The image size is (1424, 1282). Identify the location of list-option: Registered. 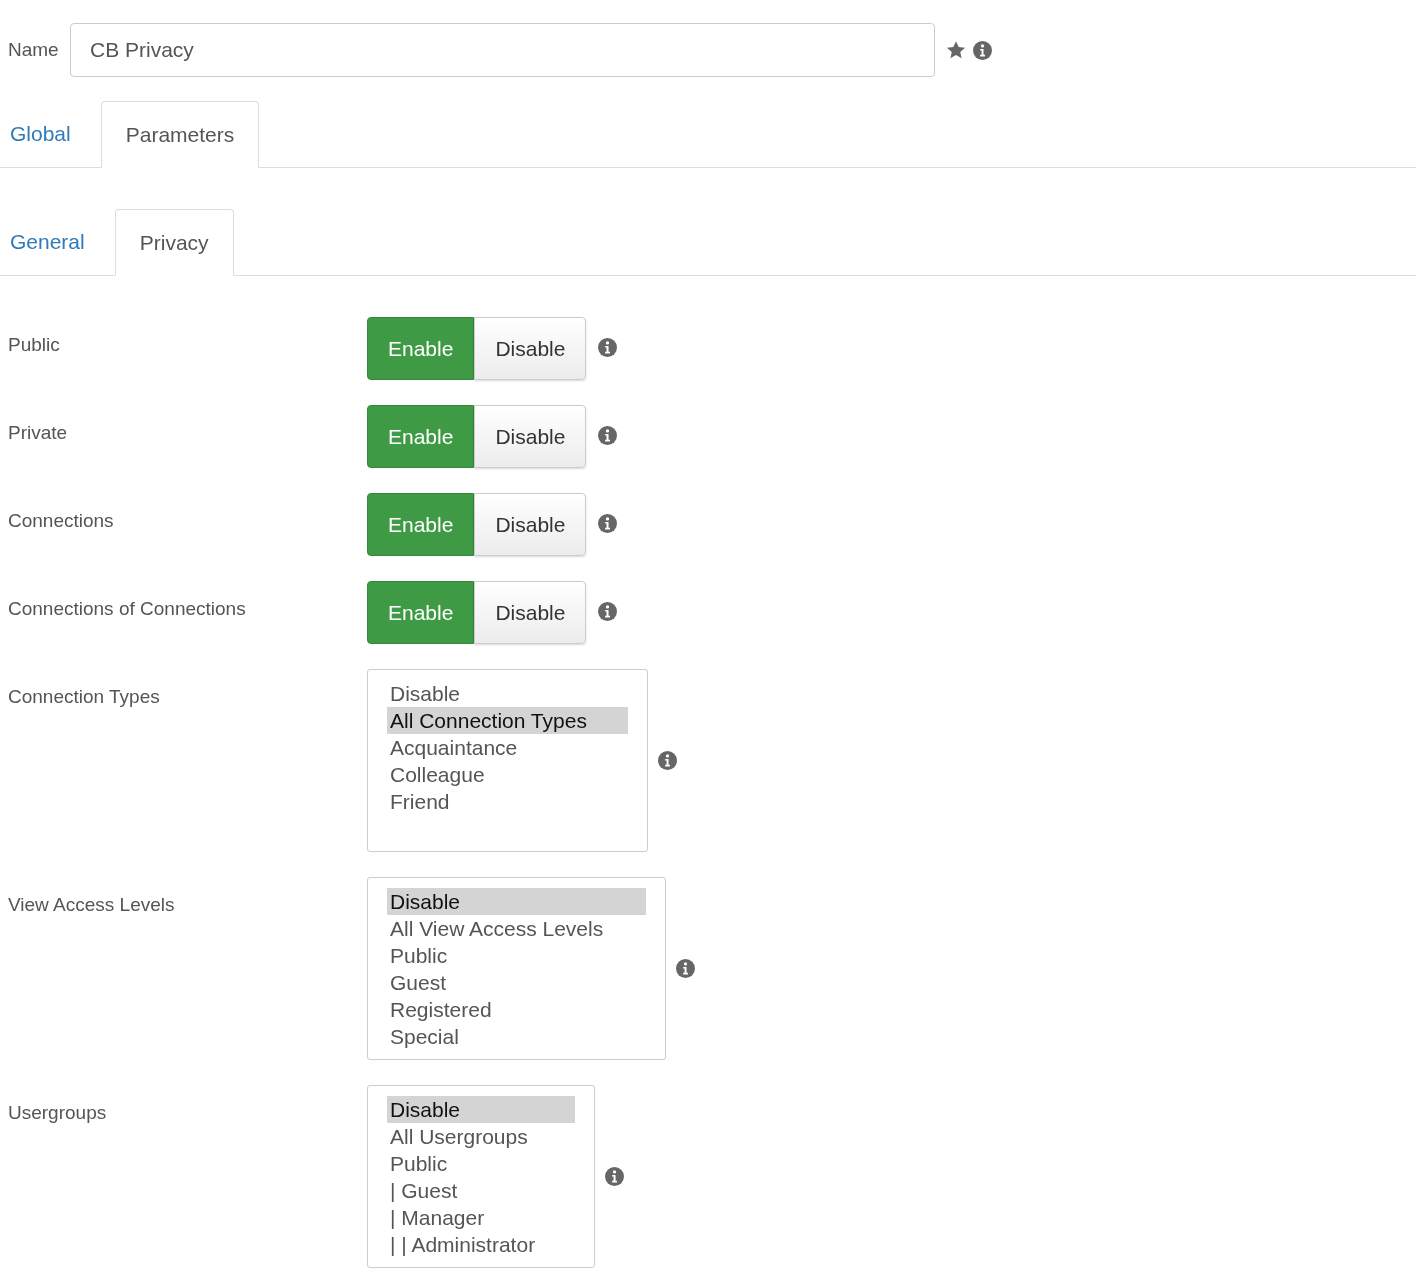
(516, 1009).